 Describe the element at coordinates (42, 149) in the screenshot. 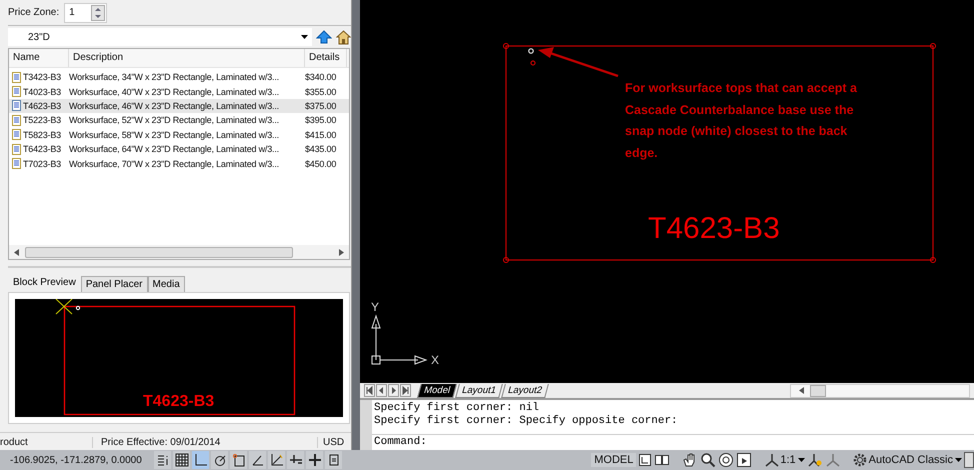

I see `table-cell: T6423-B3` at that location.